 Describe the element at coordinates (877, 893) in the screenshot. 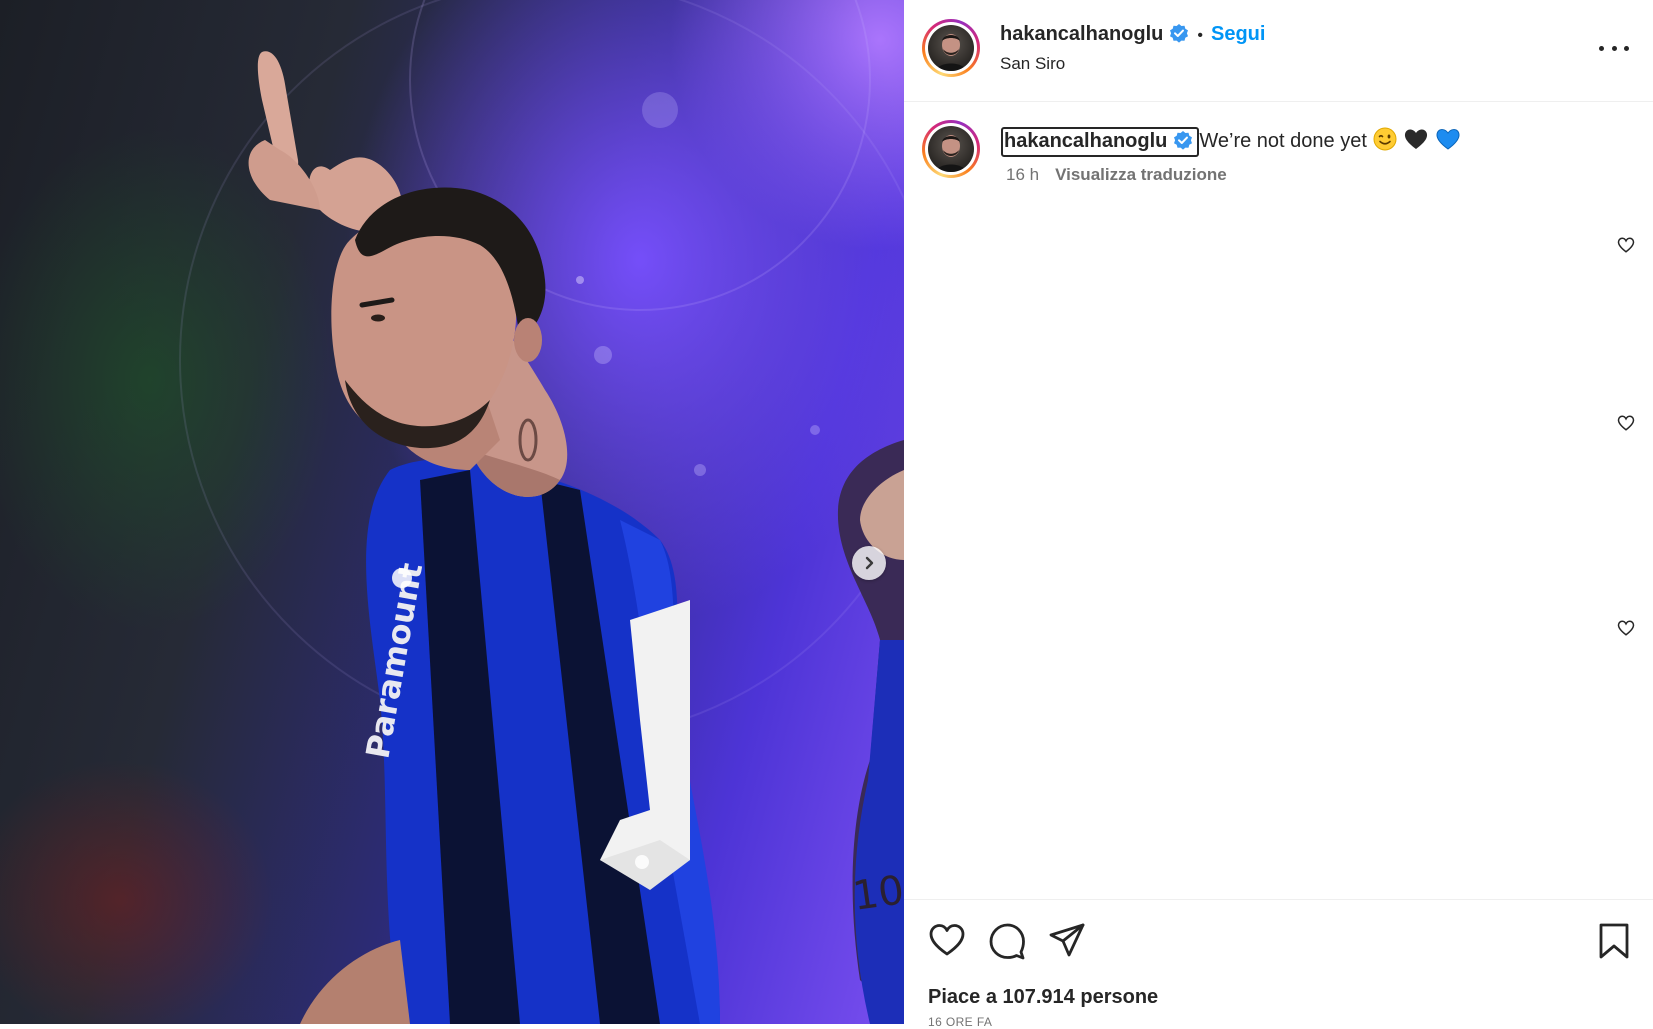

I see `svg-text: 10` at that location.